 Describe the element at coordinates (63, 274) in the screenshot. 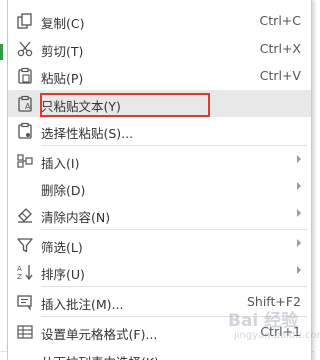

I see `menu-item-label: 排序(U)` at that location.